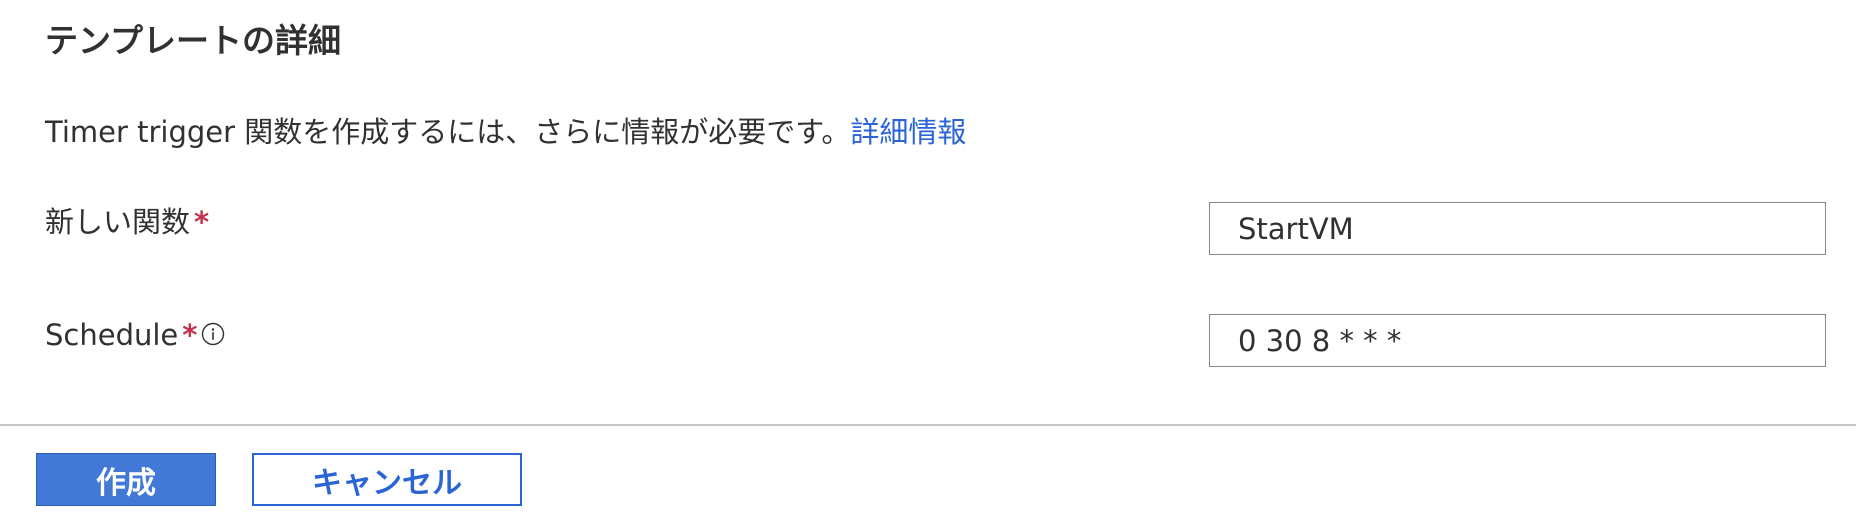 The height and width of the screenshot is (531, 1856). I want to click on schedule-input, so click(1517, 340).